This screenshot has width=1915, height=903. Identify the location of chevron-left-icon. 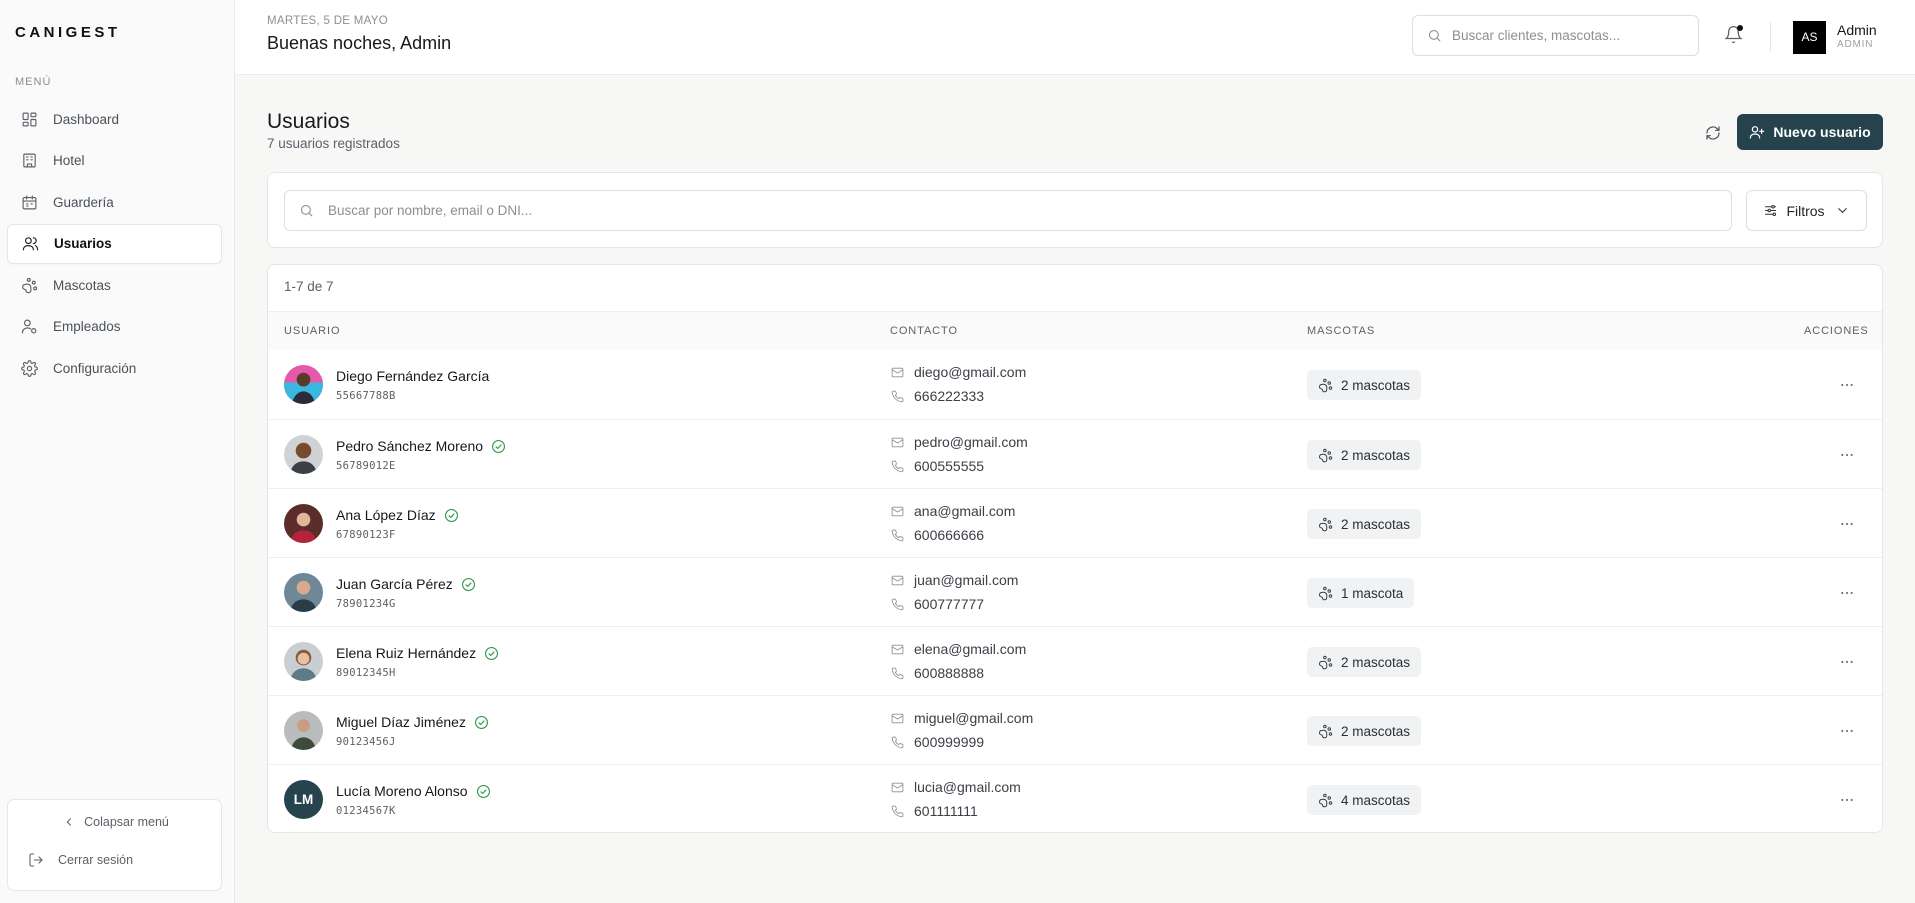
(69, 822).